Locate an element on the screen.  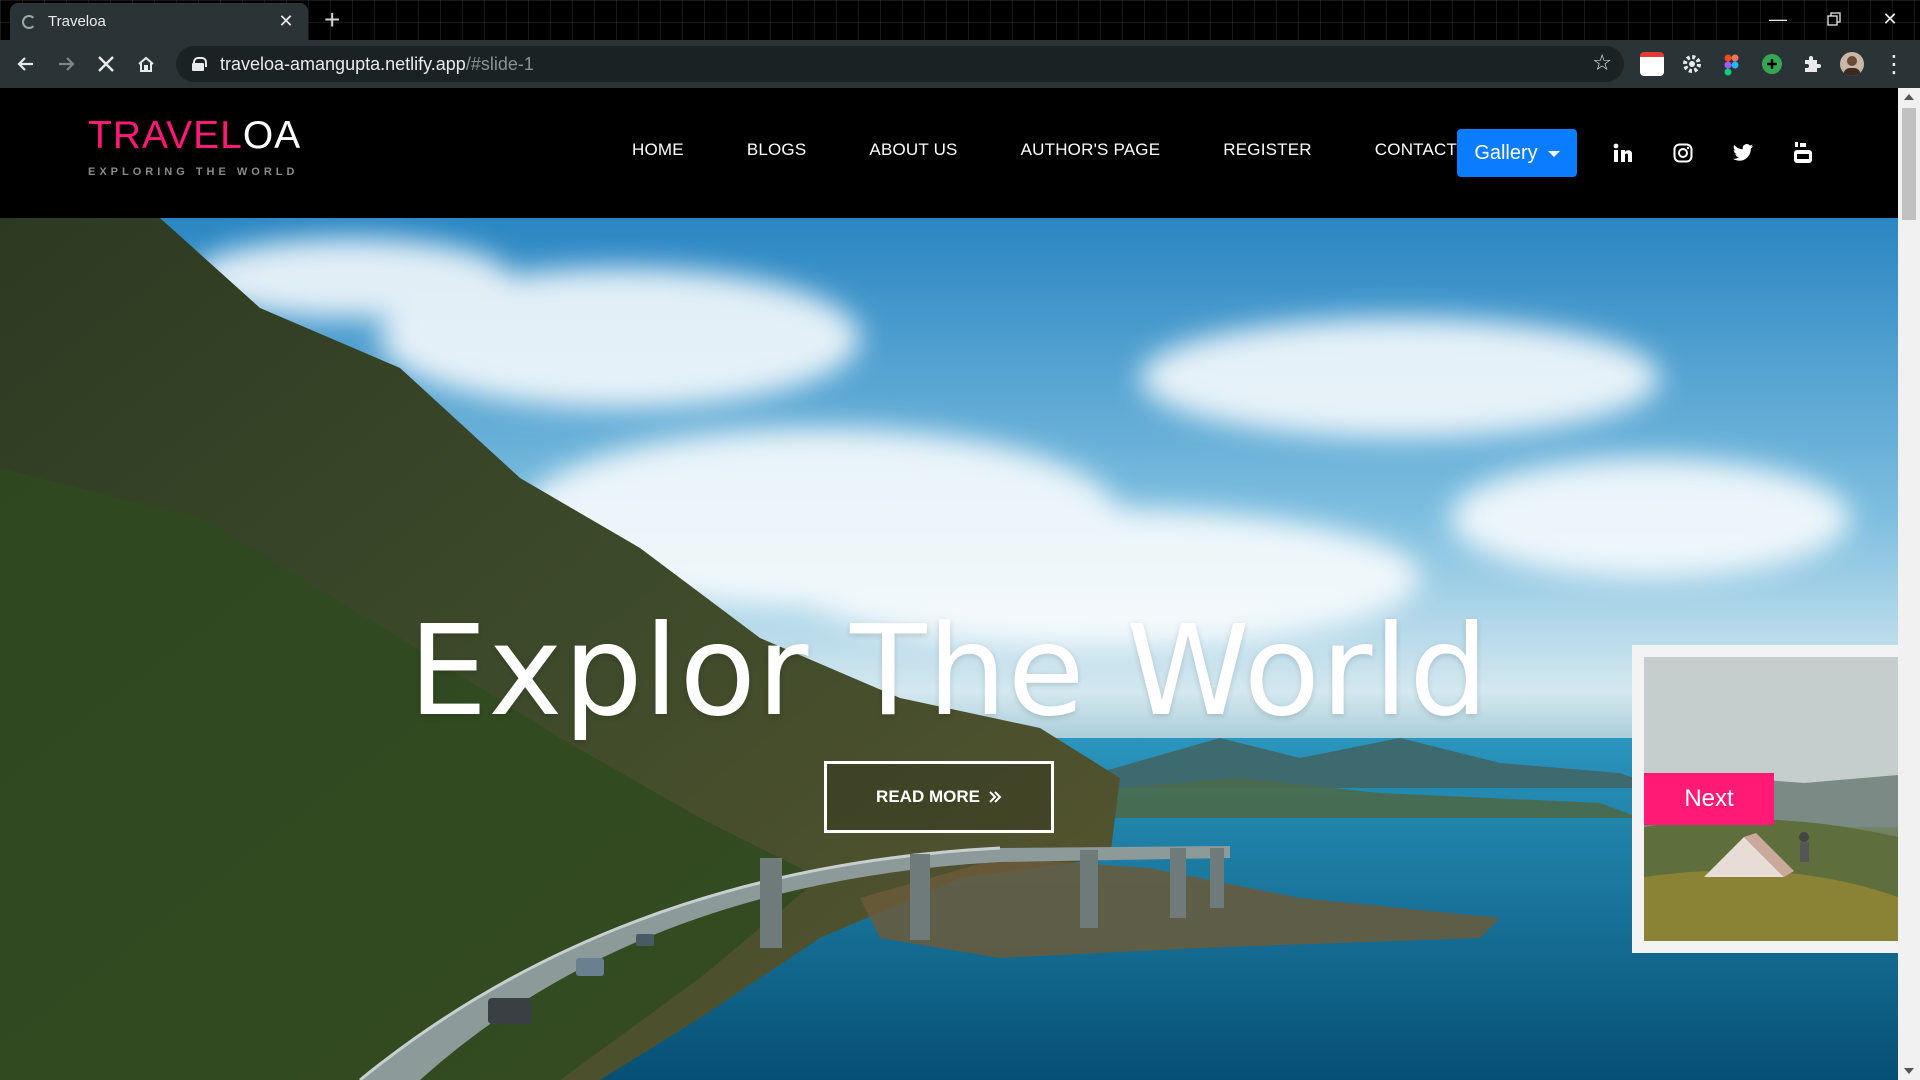
nav-about-us: ABOUT US is located at coordinates (913, 150).